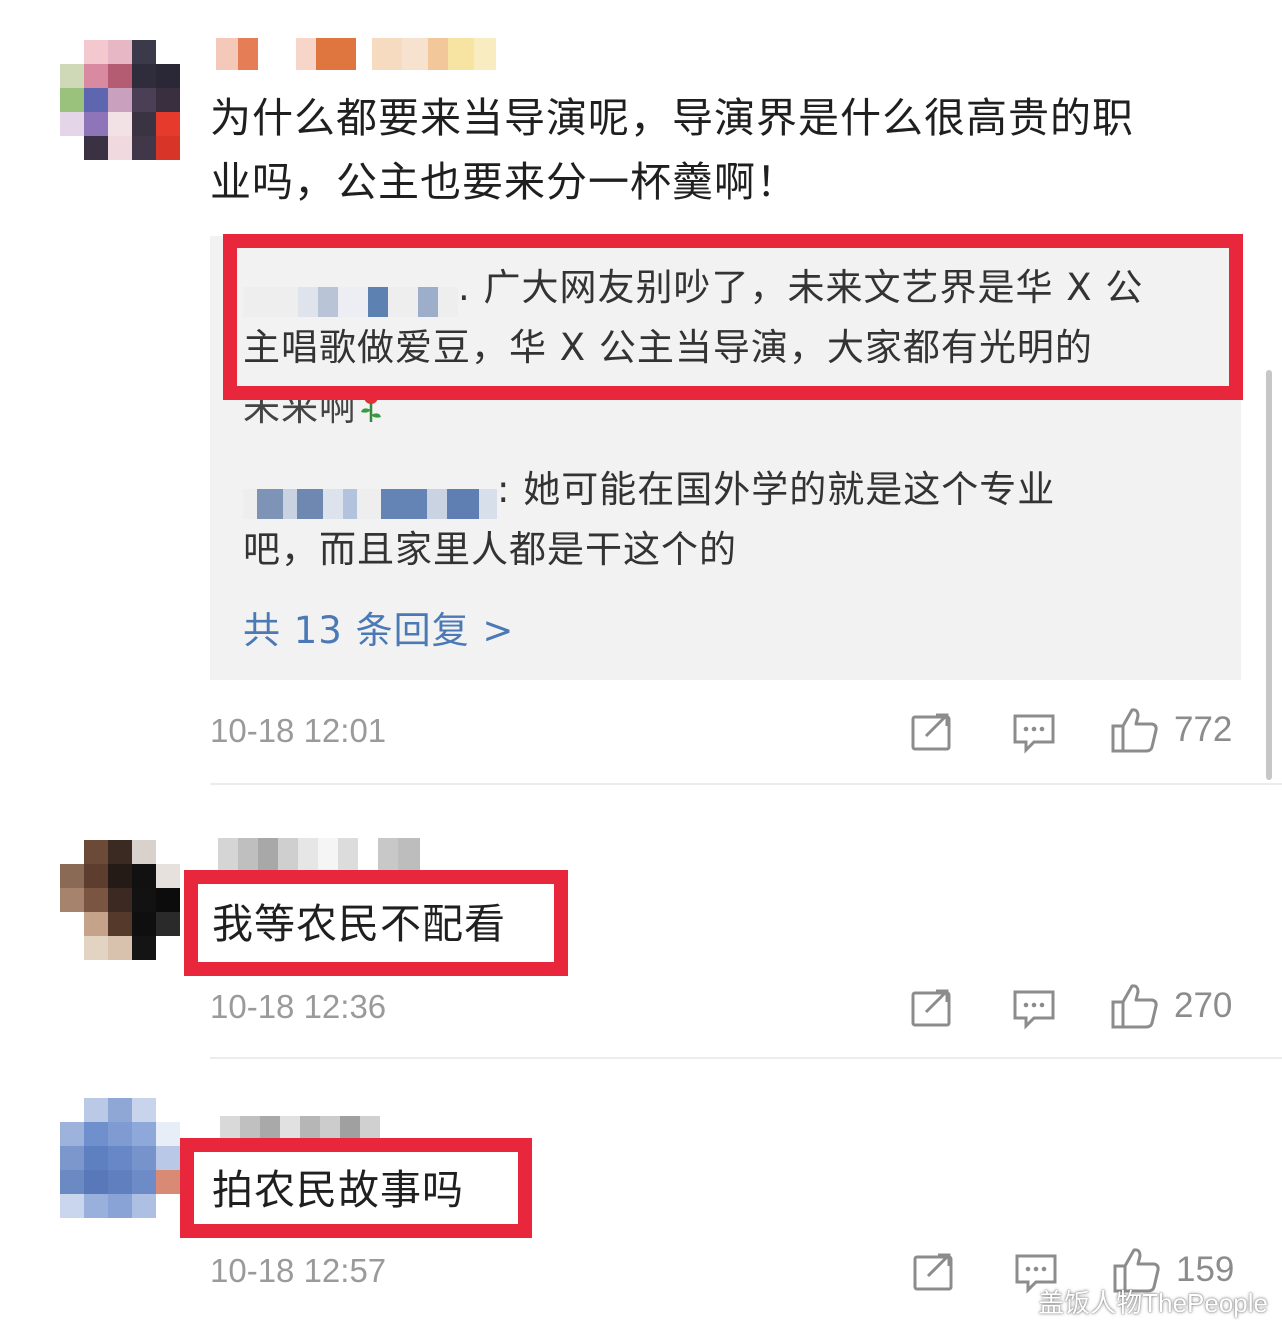  I want to click on reply-text: 吧，而且家里人都是干这个的, so click(490, 549).